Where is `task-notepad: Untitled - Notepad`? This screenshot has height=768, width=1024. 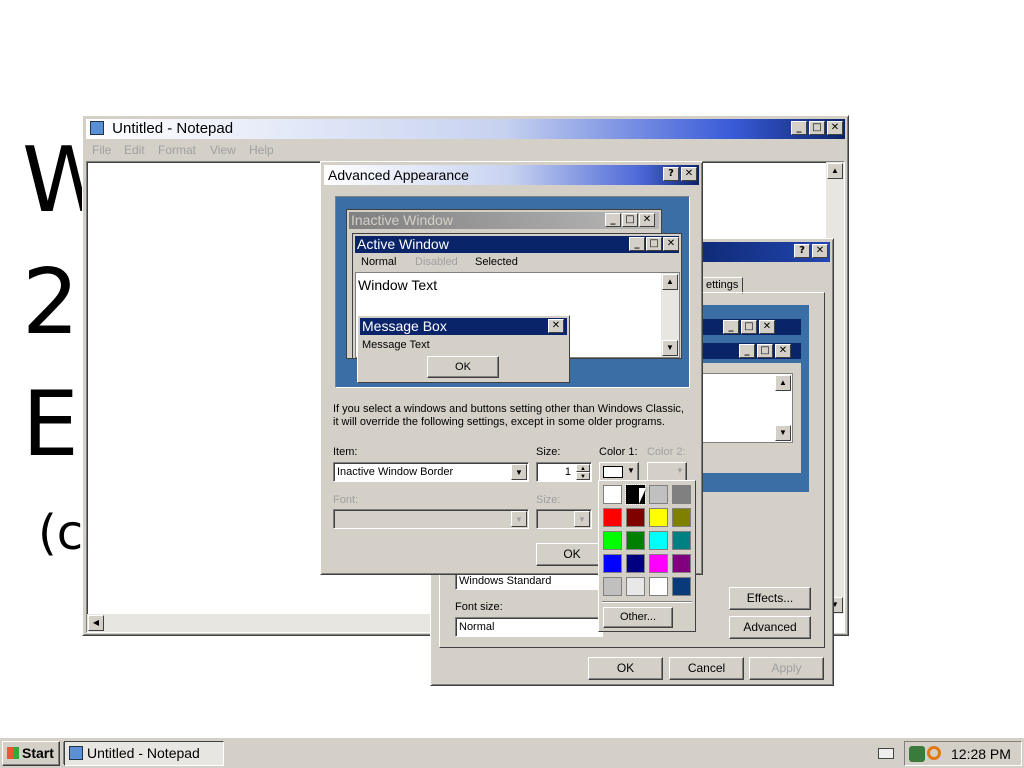
task-notepad: Untitled - Notepad is located at coordinates (144, 753).